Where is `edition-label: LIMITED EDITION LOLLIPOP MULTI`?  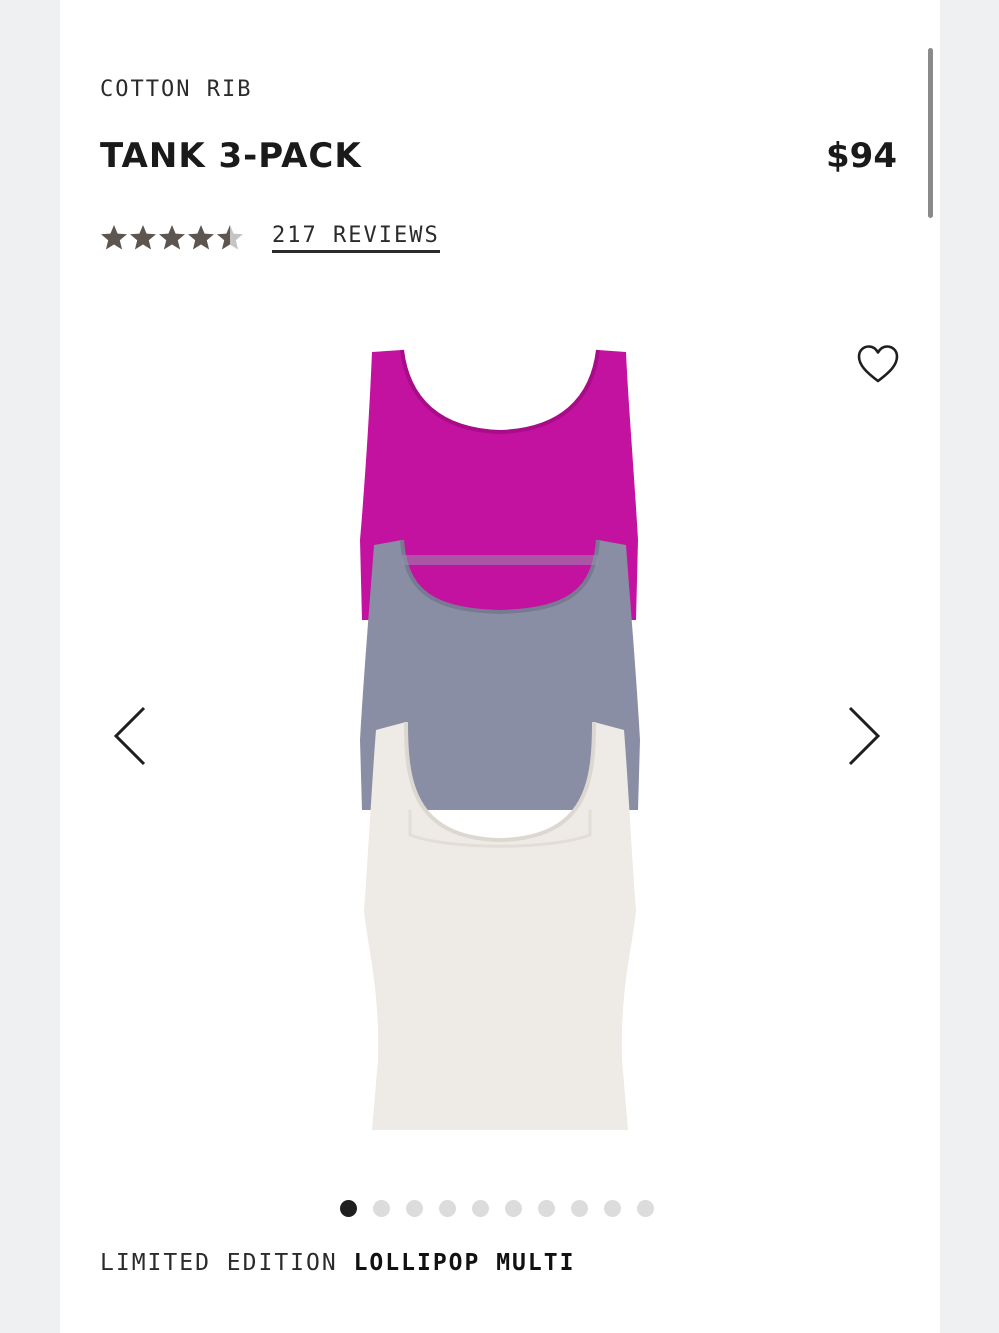
edition-label: LIMITED EDITION LOLLIPOP MULTI is located at coordinates (337, 1263).